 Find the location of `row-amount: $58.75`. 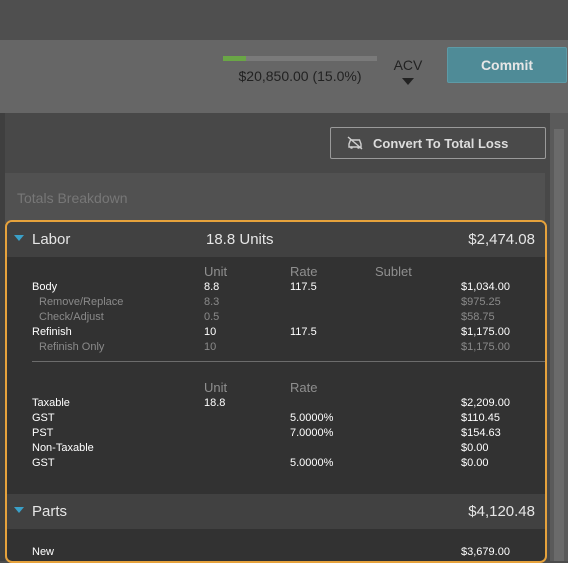

row-amount: $58.75 is located at coordinates (478, 317).